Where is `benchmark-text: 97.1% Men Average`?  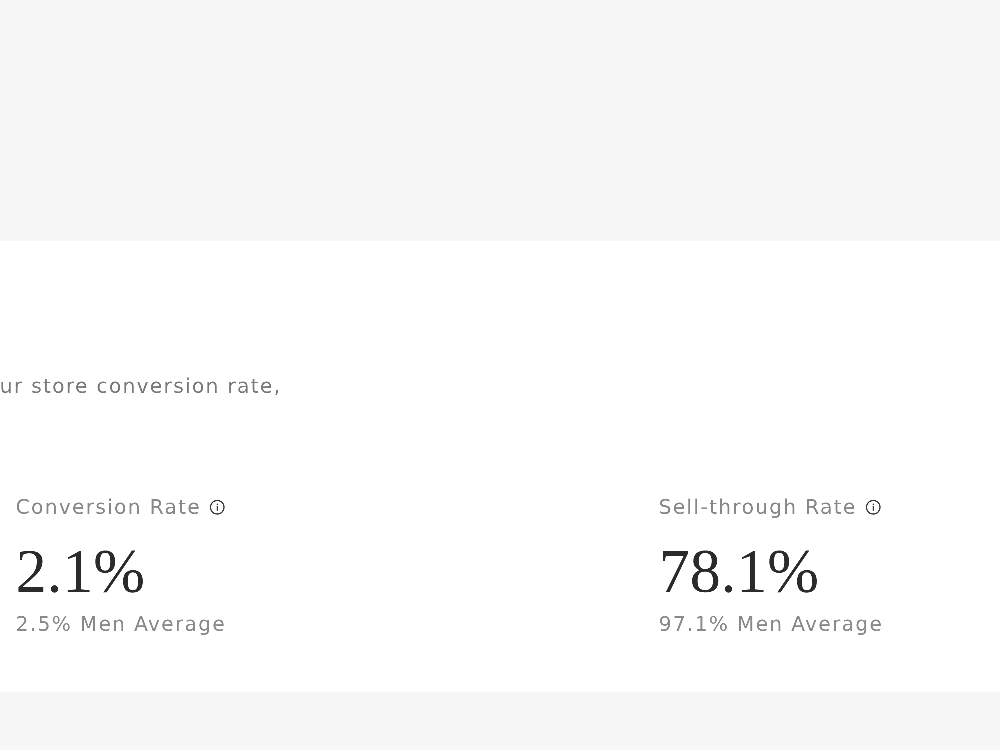 benchmark-text: 97.1% Men Average is located at coordinates (771, 624).